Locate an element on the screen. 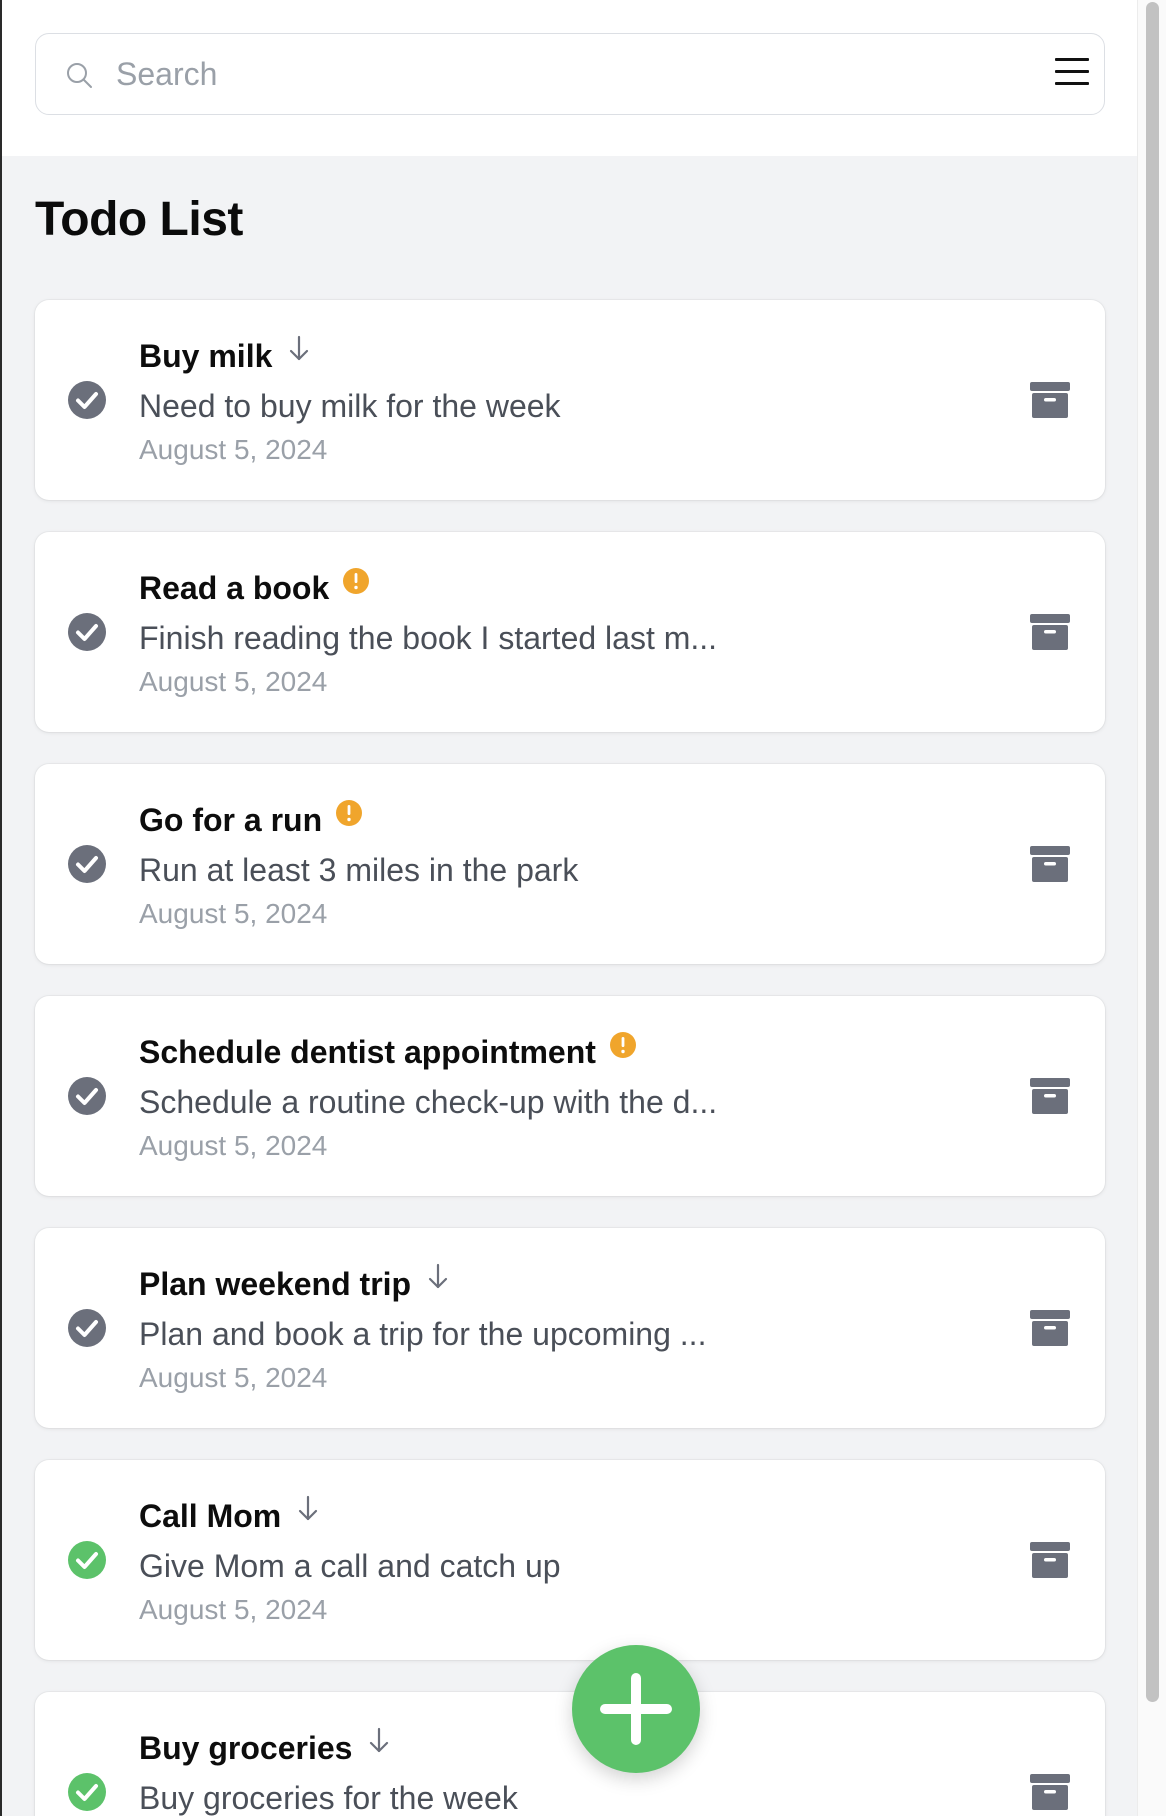 The width and height of the screenshot is (1166, 1816). todo-title-row: Call Mom is located at coordinates (231, 1517).